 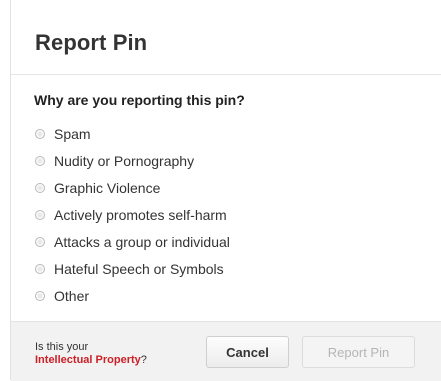 What do you see at coordinates (132, 295) in the screenshot?
I see `reason-option-other: Other` at bounding box center [132, 295].